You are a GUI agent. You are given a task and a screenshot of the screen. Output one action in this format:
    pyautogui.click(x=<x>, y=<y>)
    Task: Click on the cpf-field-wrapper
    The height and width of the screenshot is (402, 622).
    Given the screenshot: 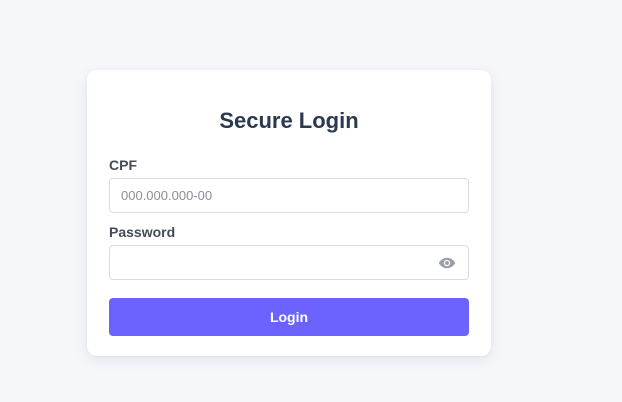 What is the action you would take?
    pyautogui.click(x=289, y=195)
    